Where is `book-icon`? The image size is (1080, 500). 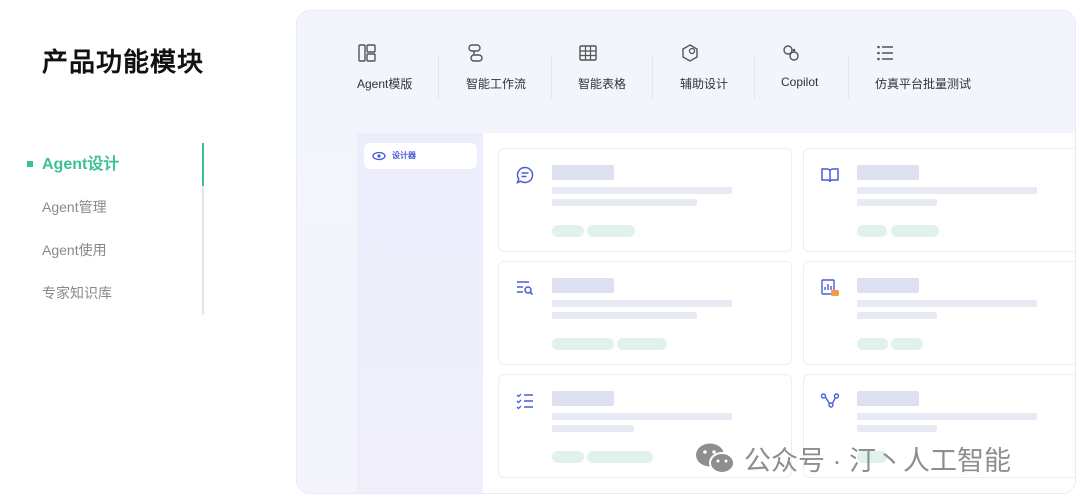 book-icon is located at coordinates (830, 175).